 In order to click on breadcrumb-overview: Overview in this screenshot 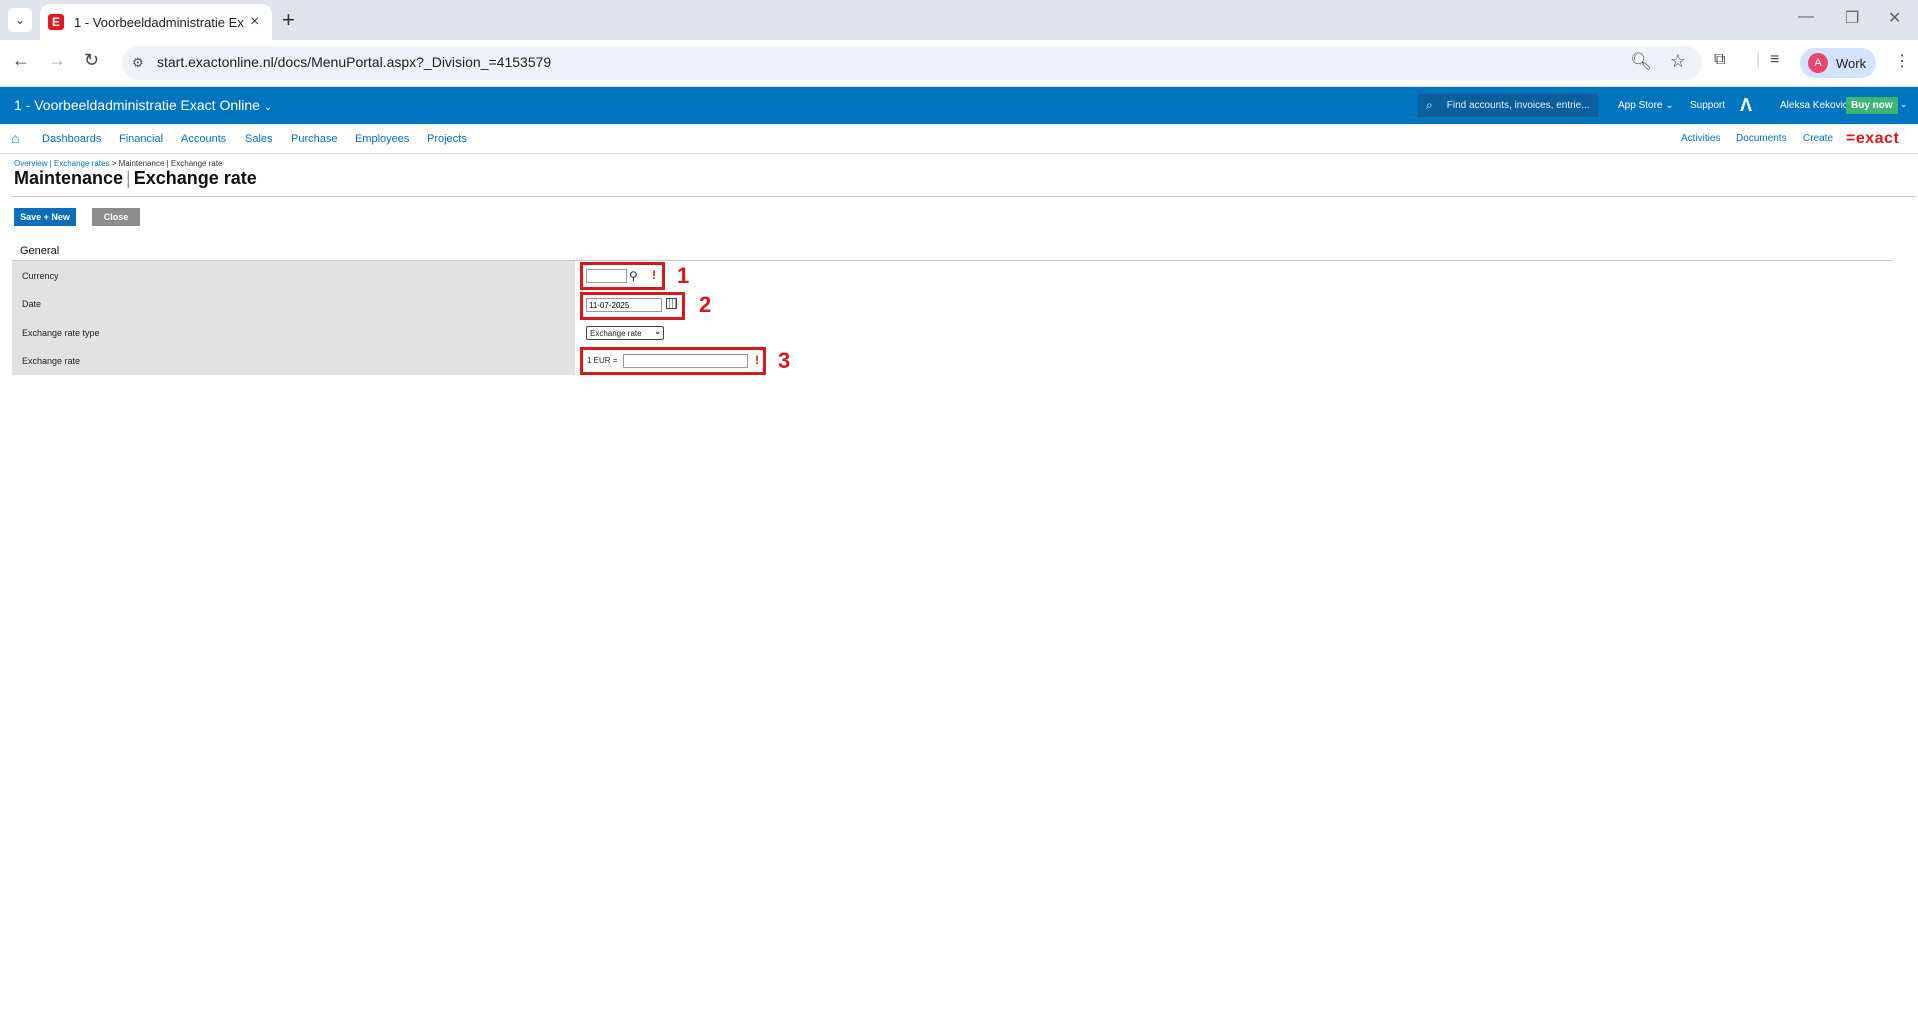, I will do `click(30, 163)`.